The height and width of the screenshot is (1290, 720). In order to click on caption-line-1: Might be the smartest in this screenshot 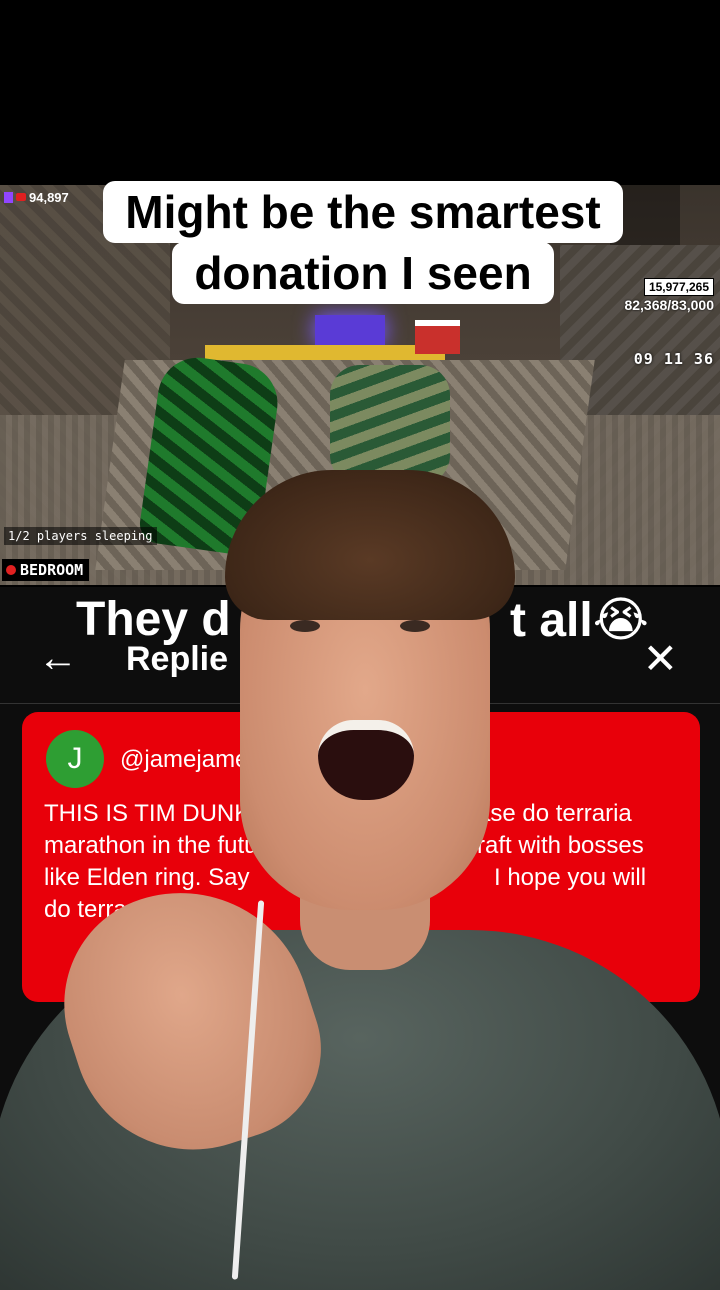, I will do `click(363, 212)`.